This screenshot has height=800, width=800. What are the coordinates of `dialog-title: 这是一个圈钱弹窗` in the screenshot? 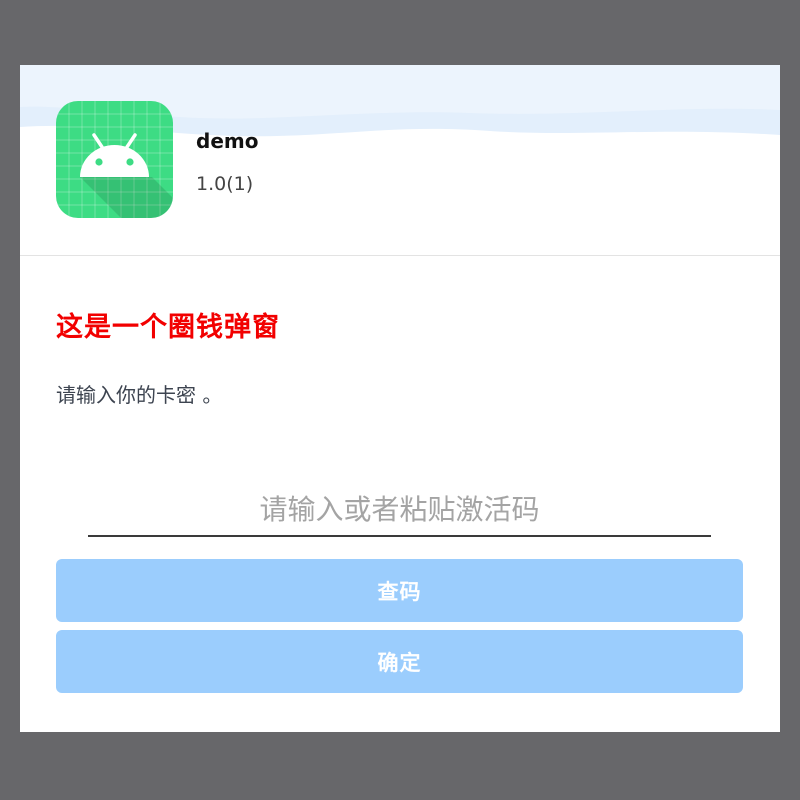 It's located at (168, 327).